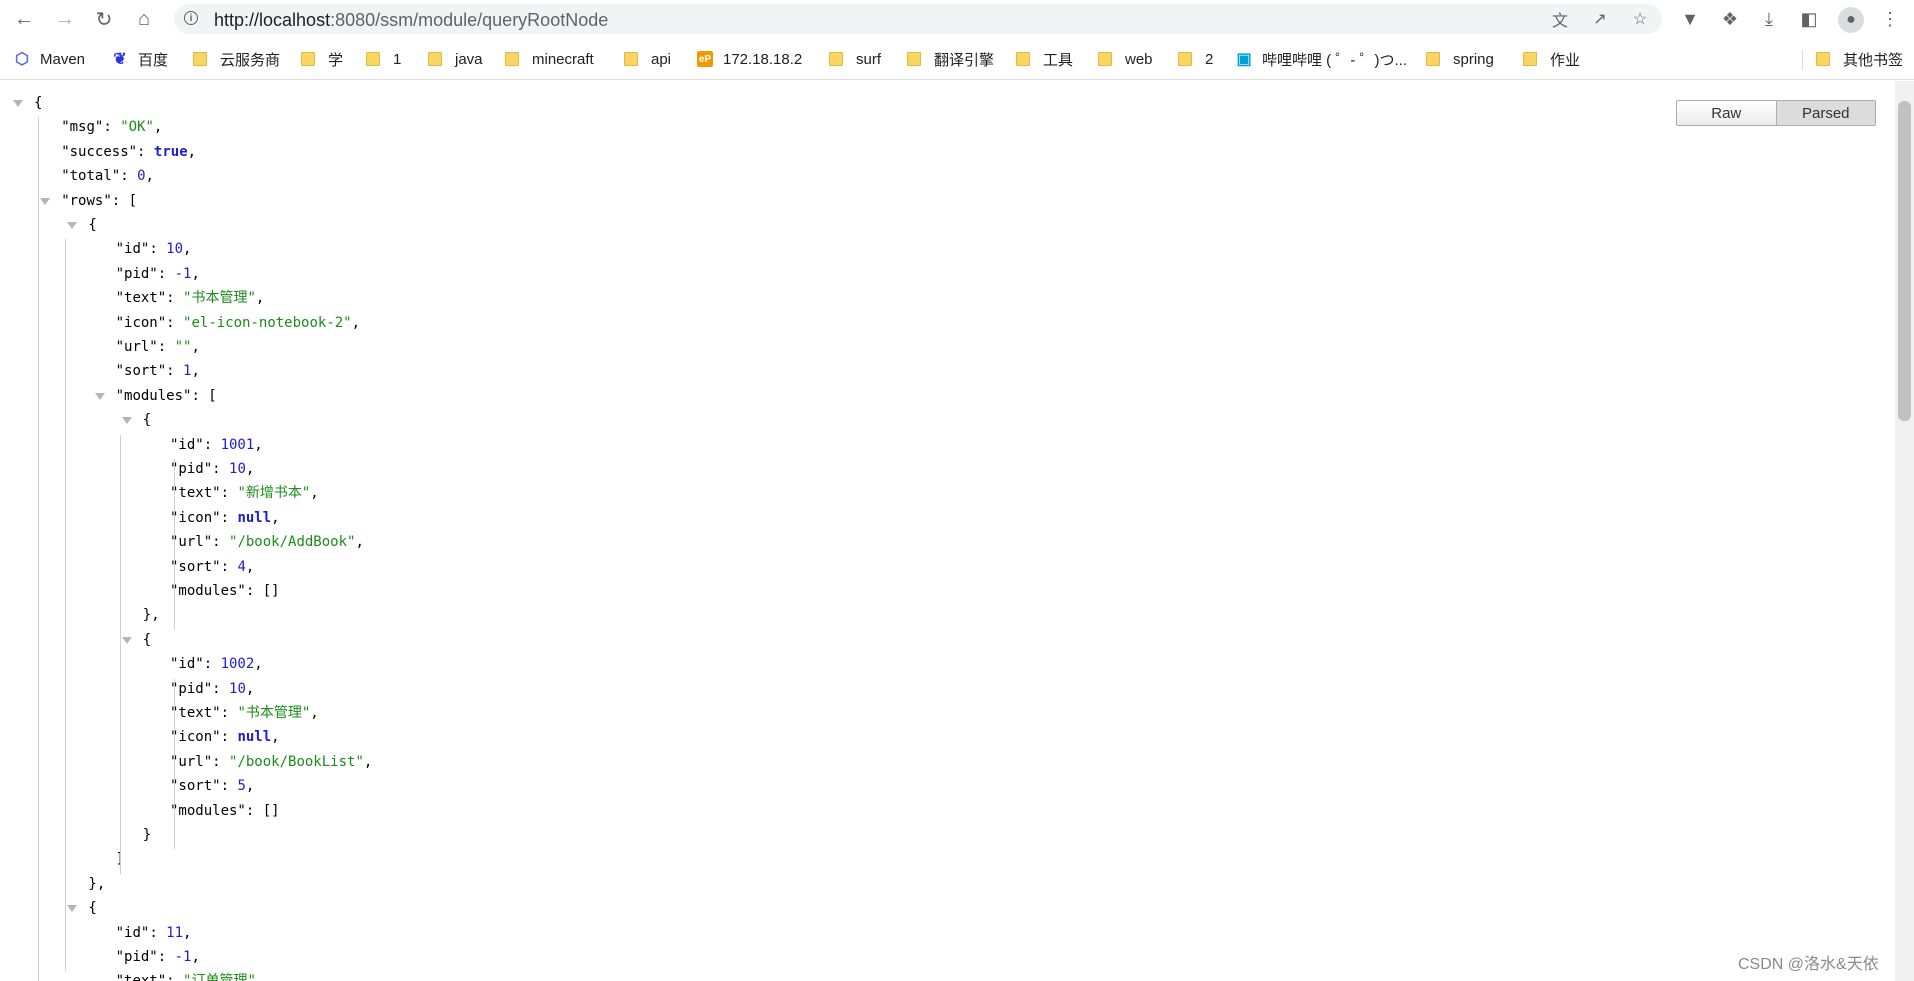 The height and width of the screenshot is (981, 1914). What do you see at coordinates (469, 20) in the screenshot?
I see `url-path: :8080/ssm/module/queryRootNode` at bounding box center [469, 20].